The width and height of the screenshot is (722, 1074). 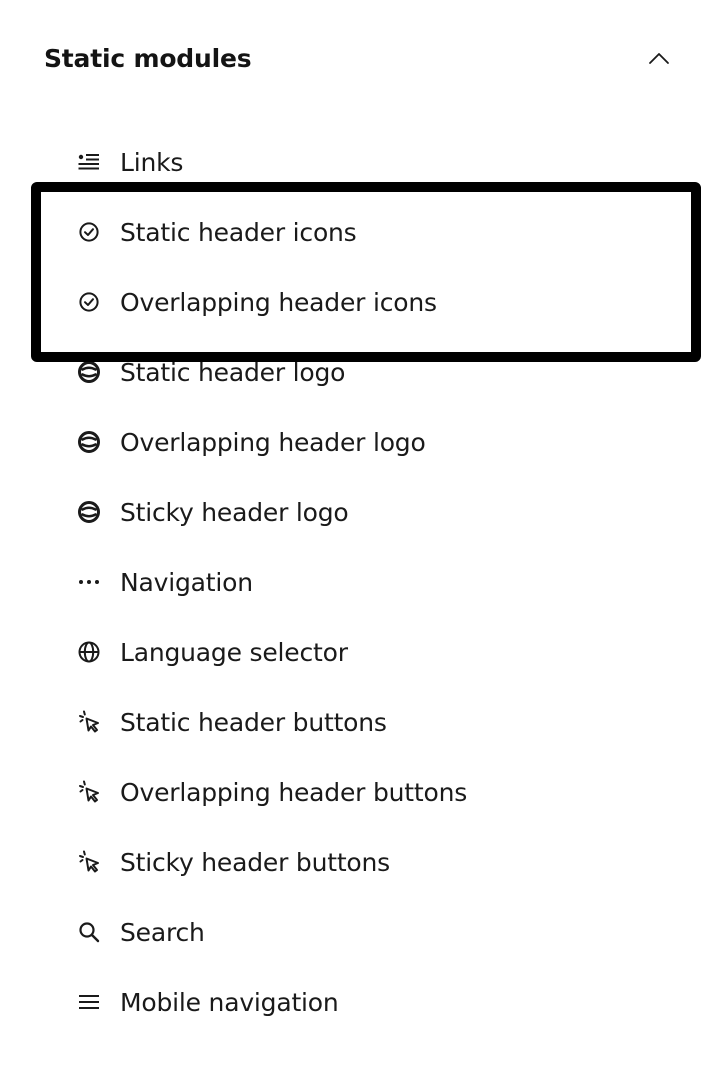 I want to click on module-label: Static header logo, so click(x=233, y=372).